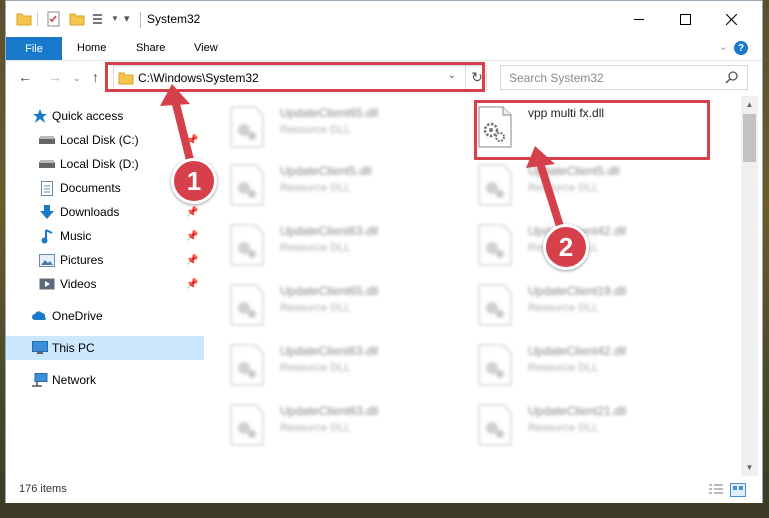  I want to click on nav-item-label: Videos, so click(78, 284).